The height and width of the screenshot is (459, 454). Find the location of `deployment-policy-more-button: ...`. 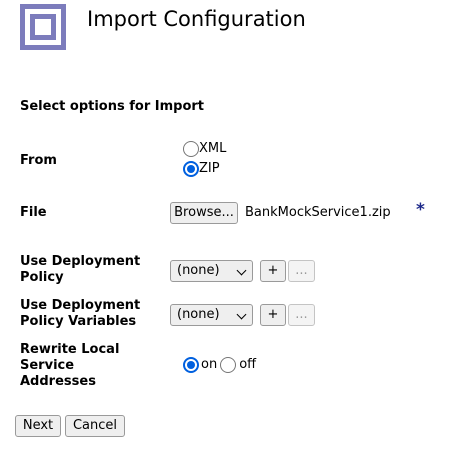

deployment-policy-more-button: ... is located at coordinates (301, 271).